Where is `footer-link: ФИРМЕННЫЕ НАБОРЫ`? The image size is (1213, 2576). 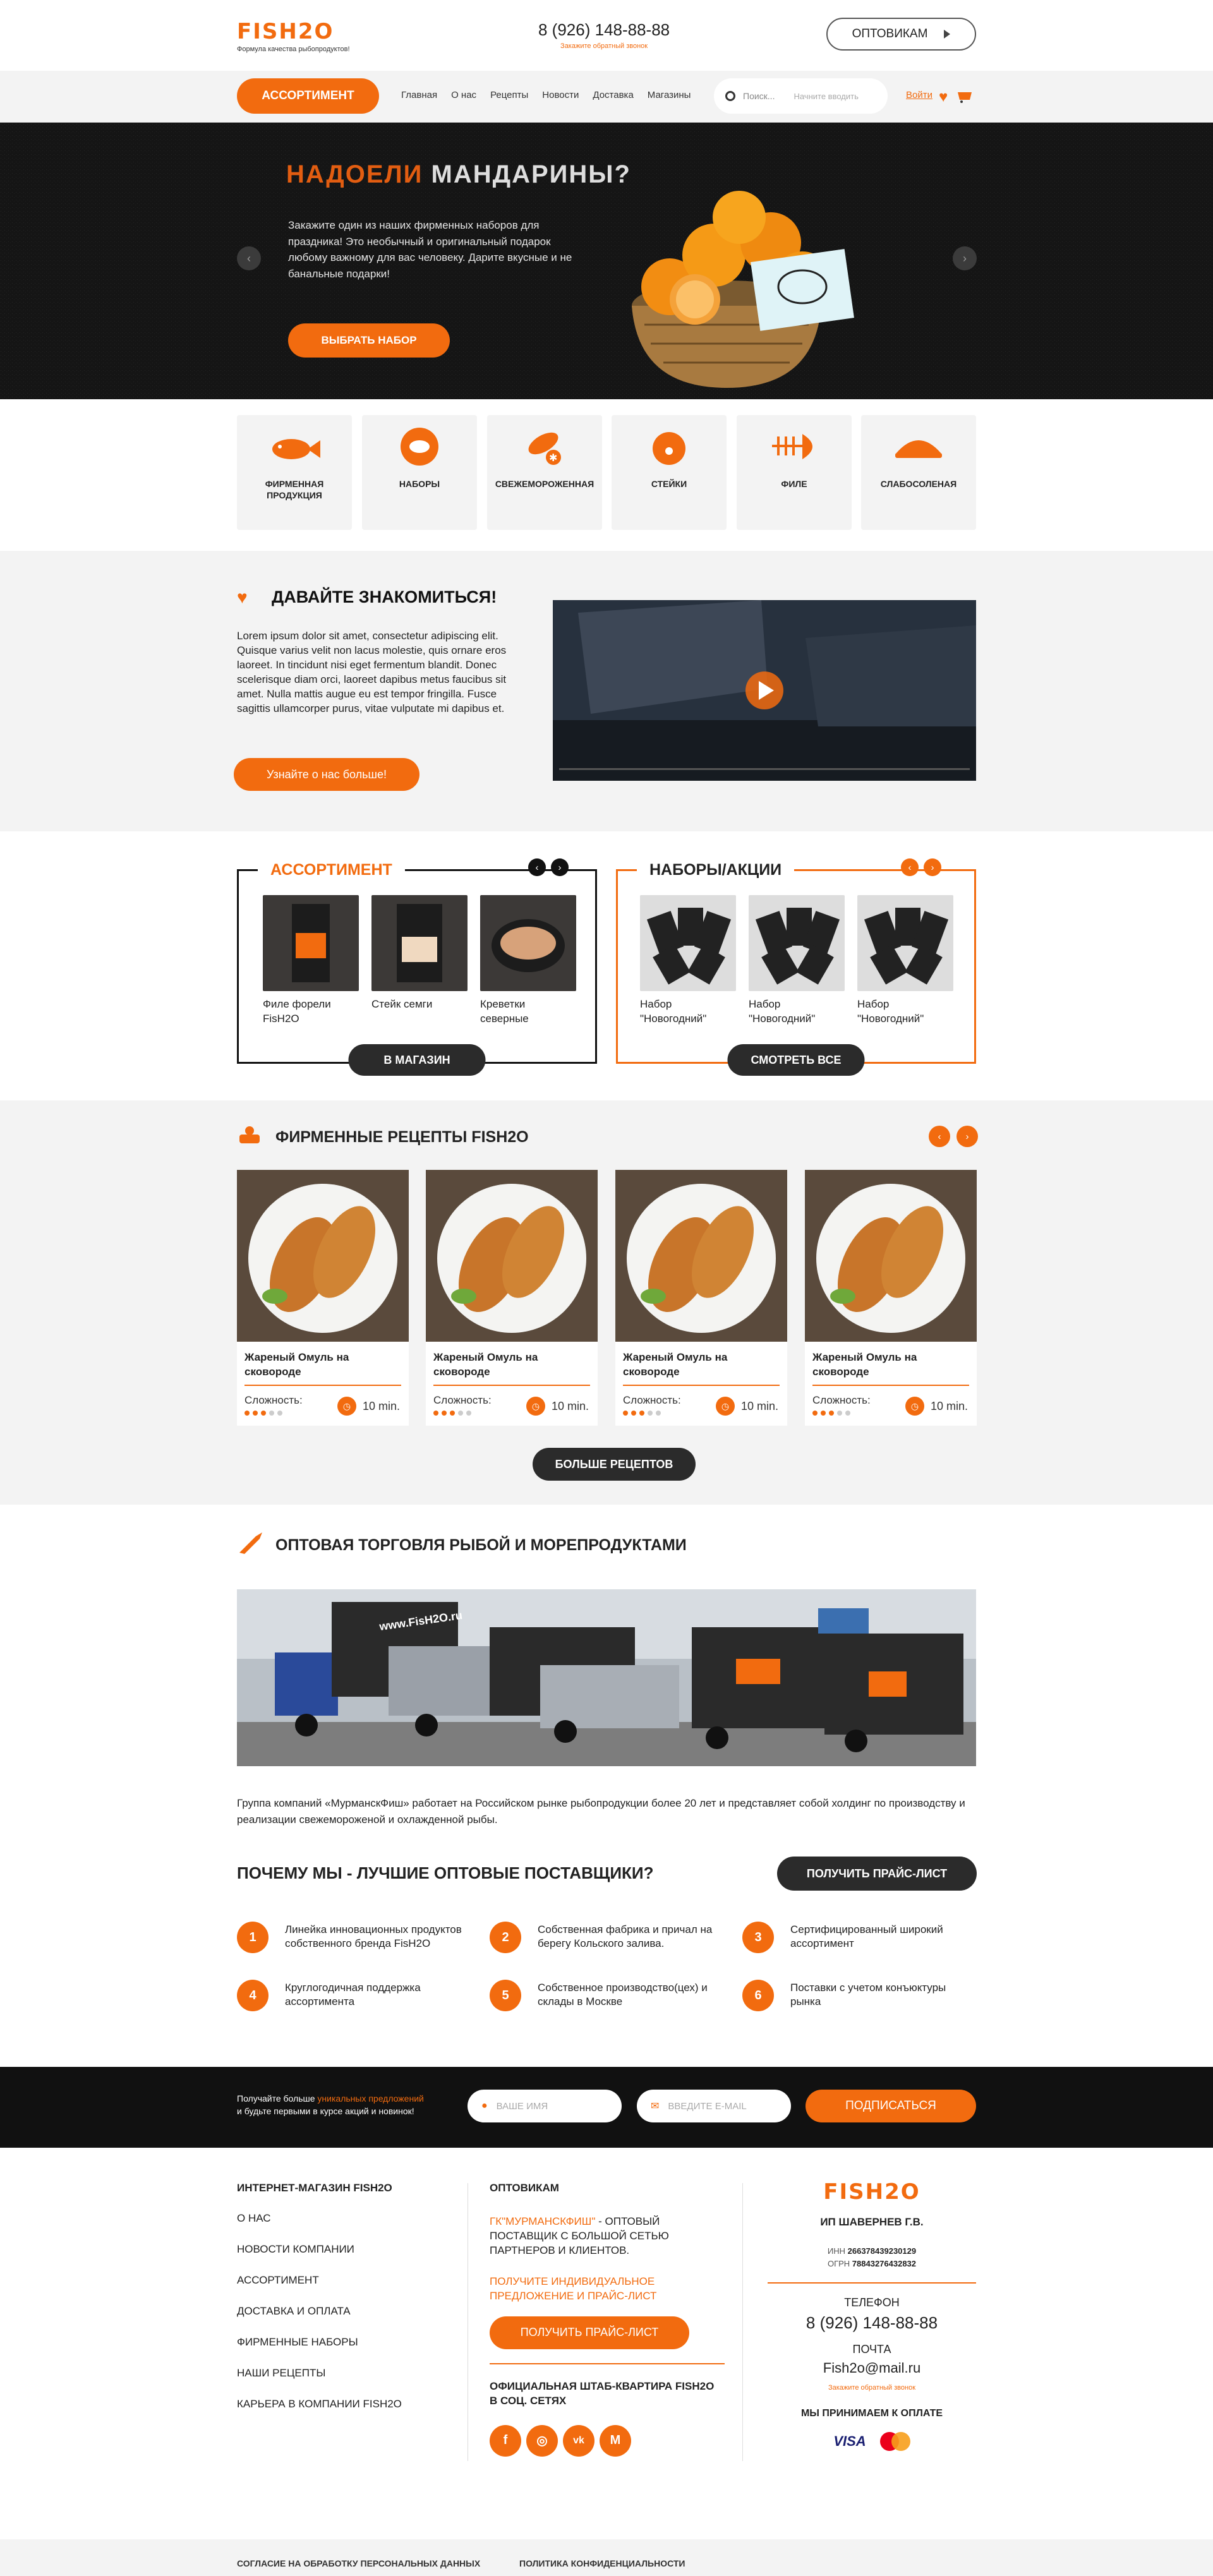
footer-link: ФИРМЕННЫЕ НАБОРЫ is located at coordinates (319, 2342).